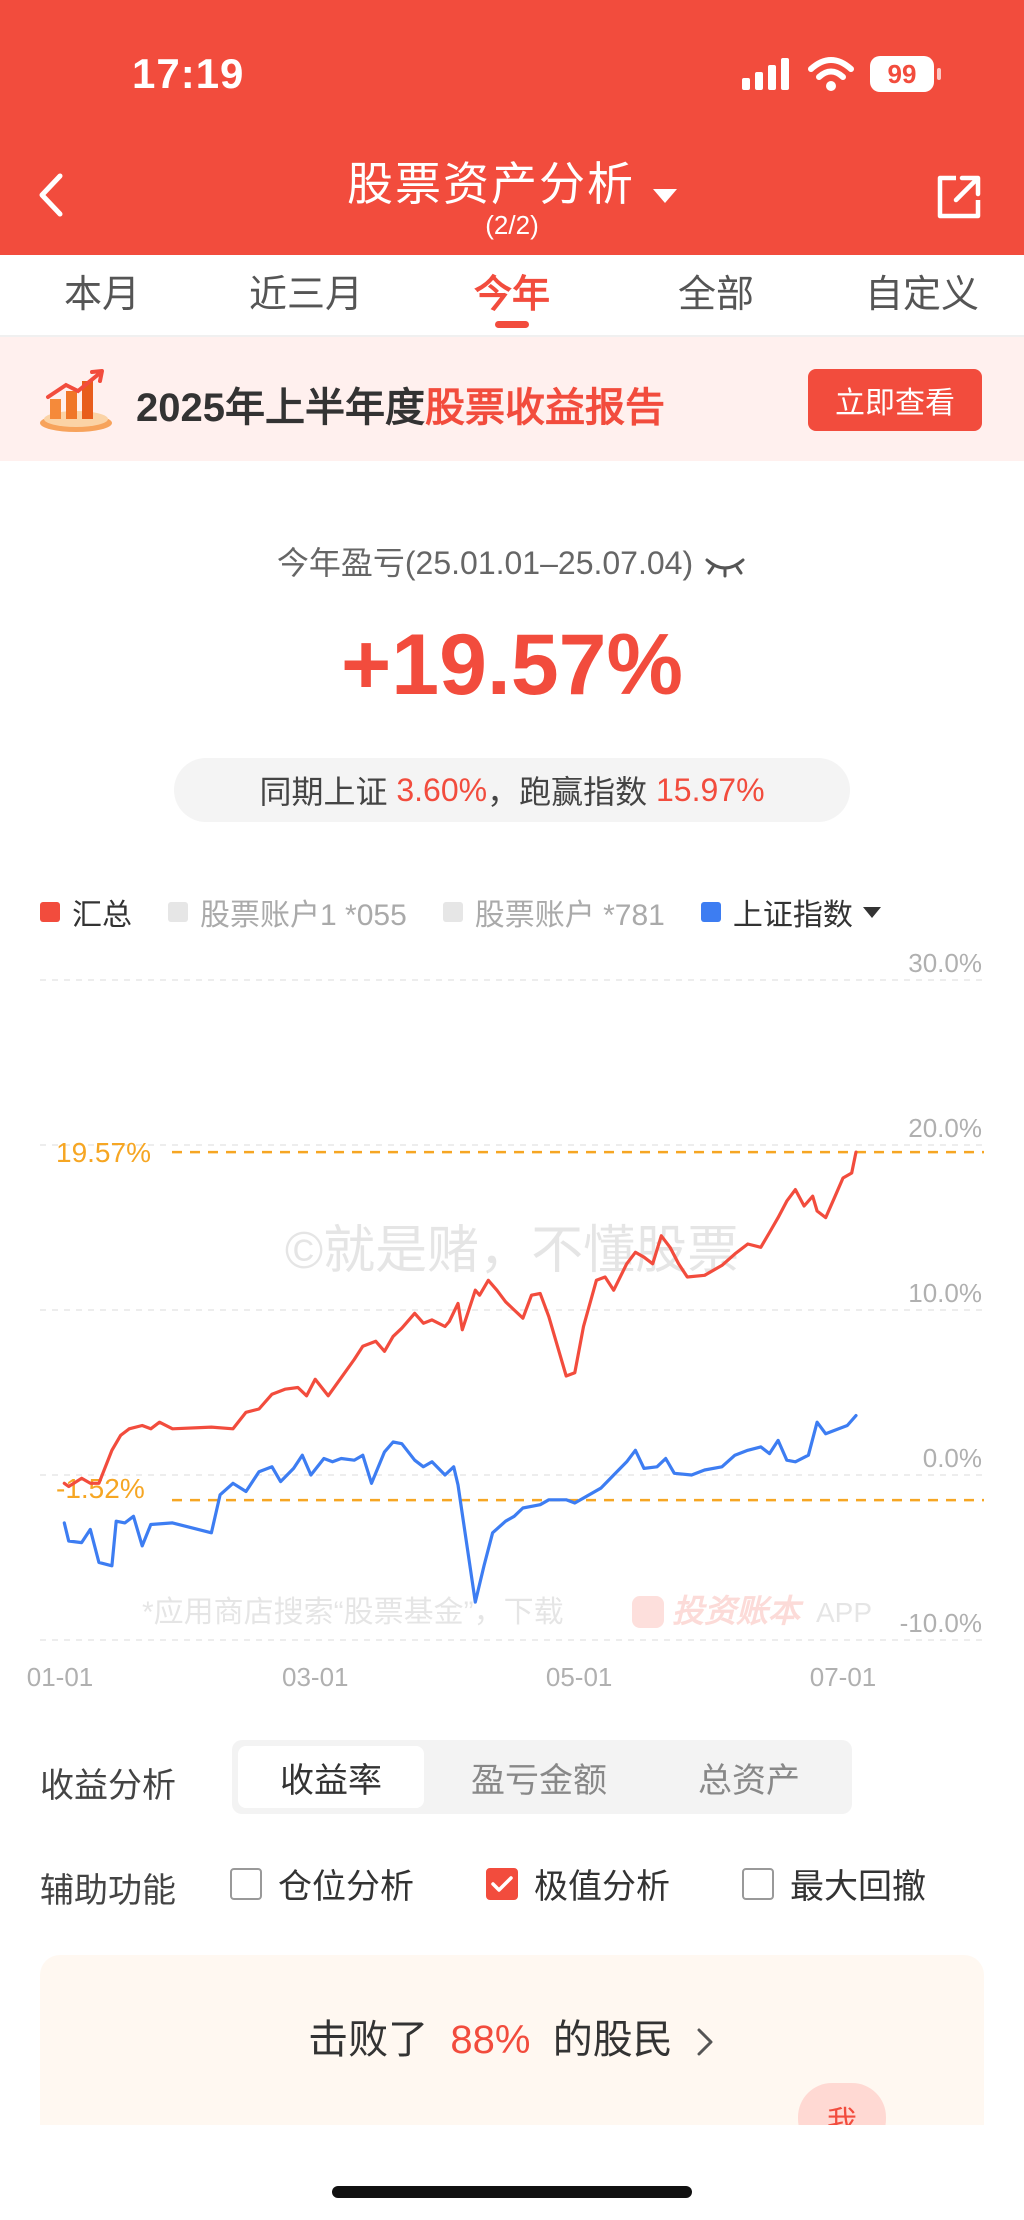 This screenshot has height=2220, width=1024. I want to click on checkbox-label: 最大回撤, so click(858, 1887).